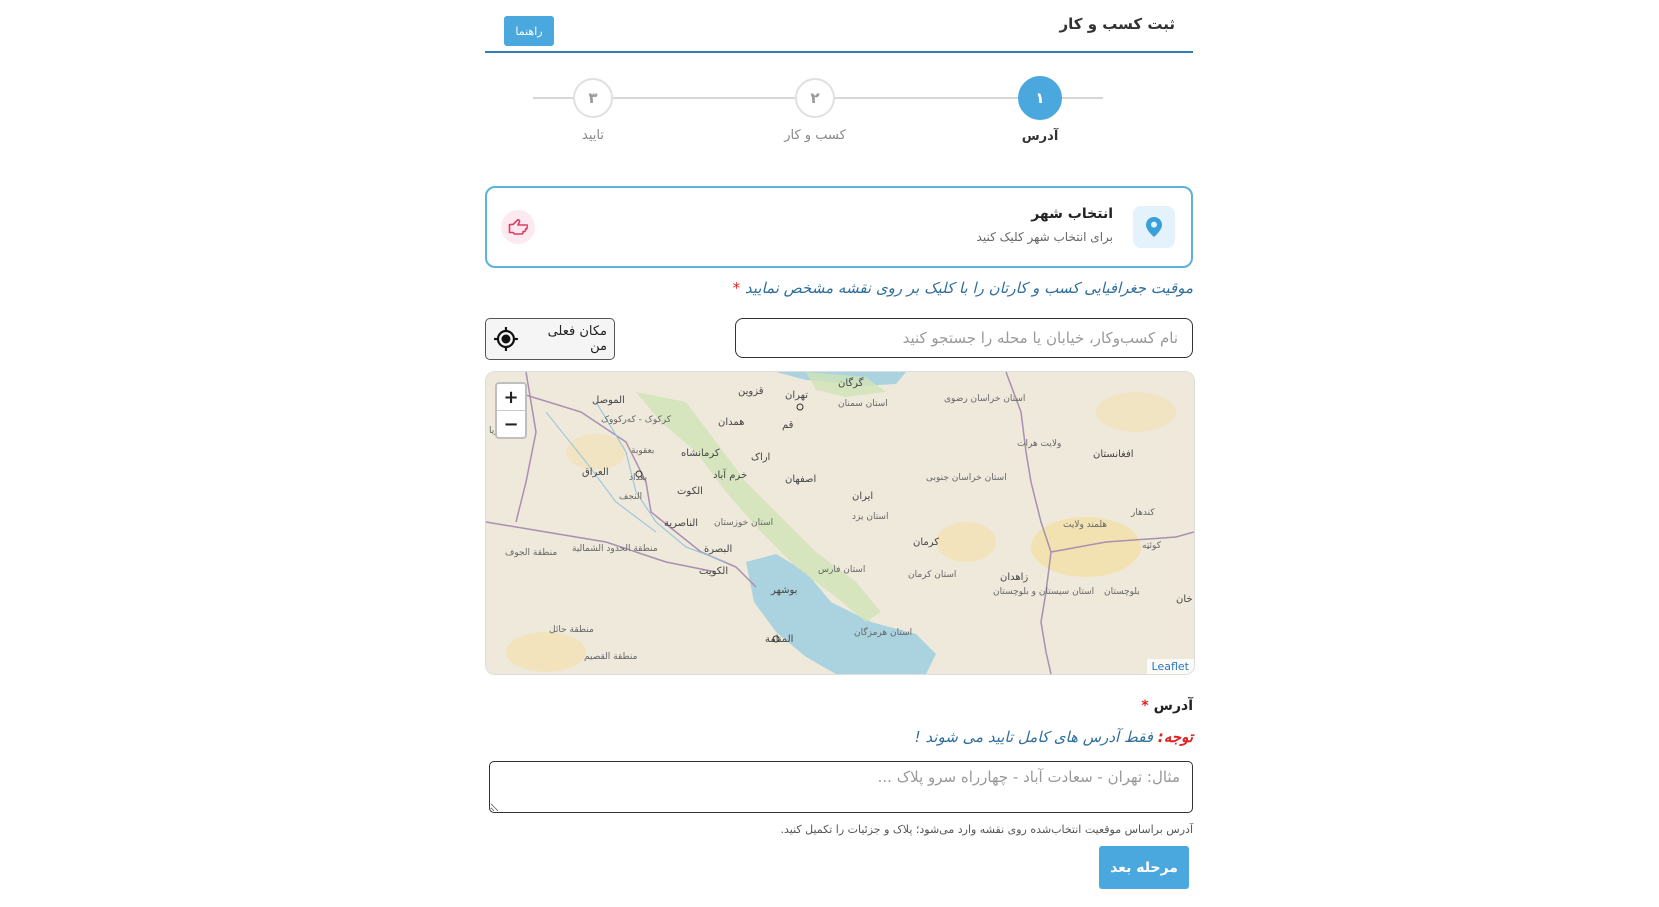 This screenshot has height=907, width=1659. I want to click on map-label: استان خراسان رضوی, so click(985, 399).